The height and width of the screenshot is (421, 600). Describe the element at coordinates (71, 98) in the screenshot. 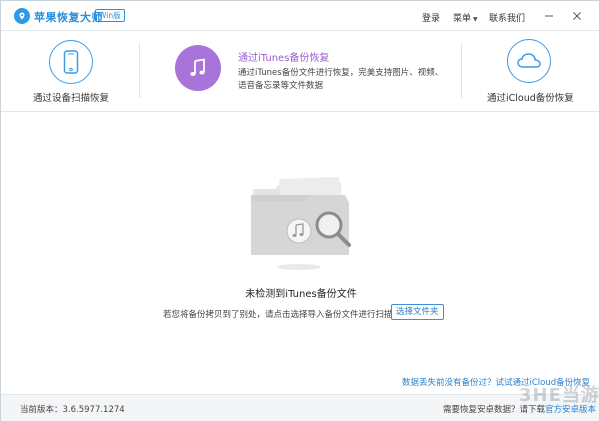

I see `device-scan-label: 通过设备扫描恢复` at that location.